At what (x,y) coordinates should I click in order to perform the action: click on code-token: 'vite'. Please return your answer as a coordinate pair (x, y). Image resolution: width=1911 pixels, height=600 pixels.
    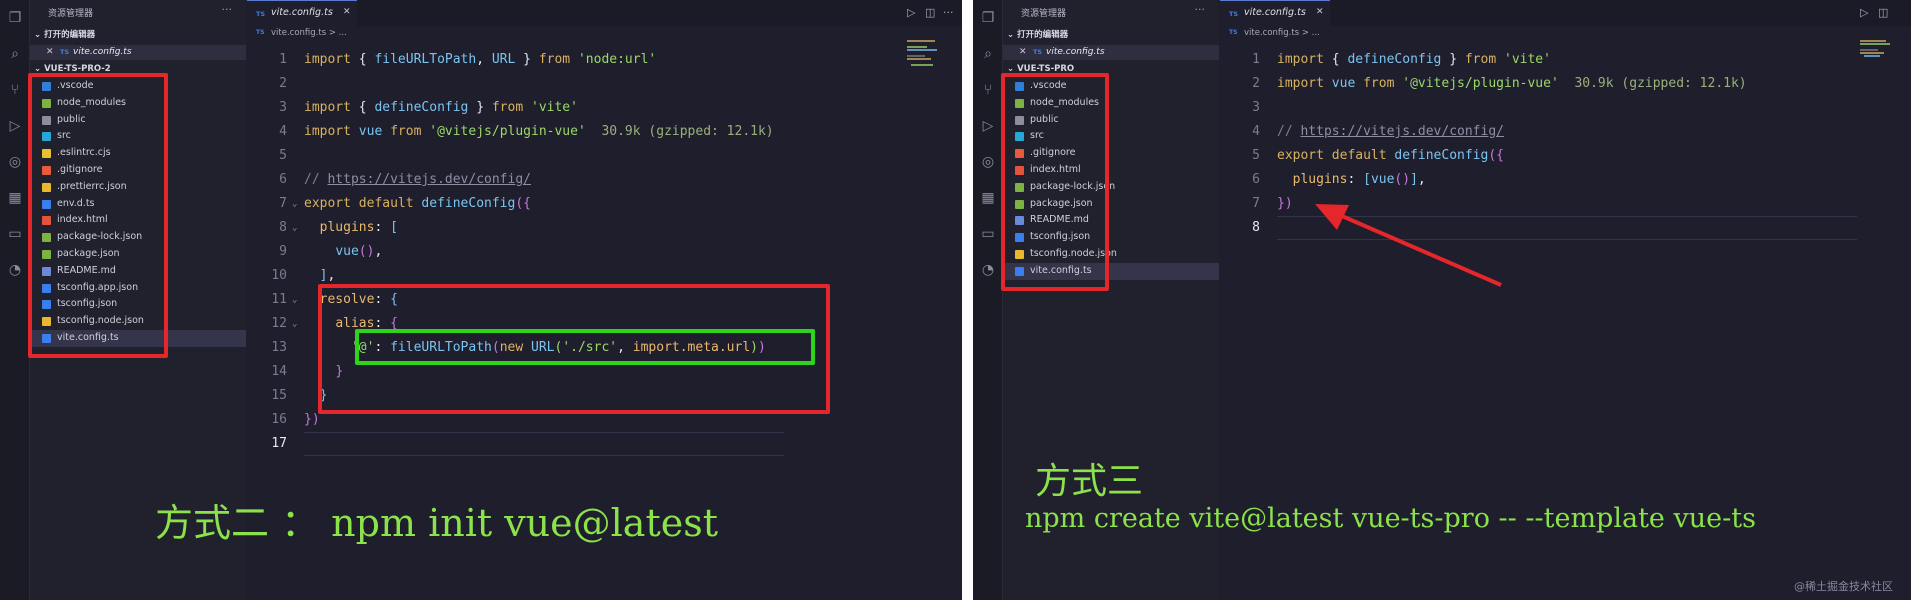
    Looking at the image, I should click on (1527, 59).